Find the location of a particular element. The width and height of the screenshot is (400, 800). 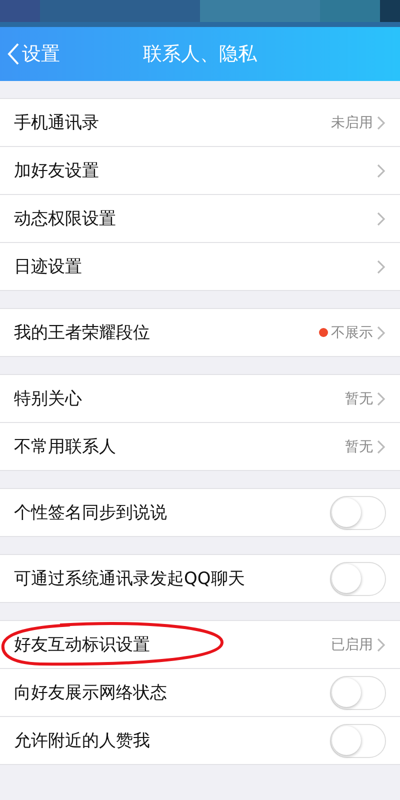

row-label: 日迹设置 is located at coordinates (48, 267).